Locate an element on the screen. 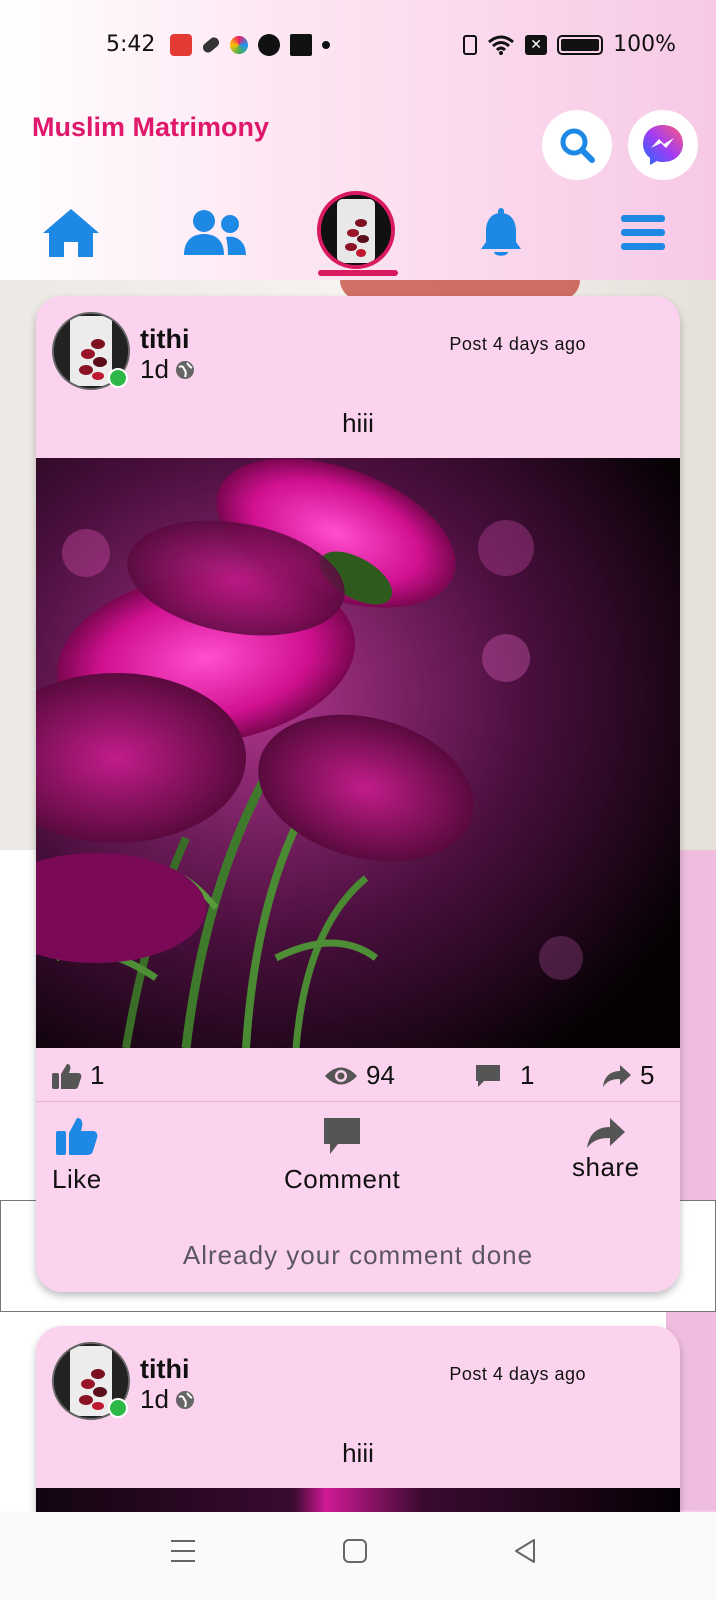  thumbs-up-icon is located at coordinates (67, 1076).